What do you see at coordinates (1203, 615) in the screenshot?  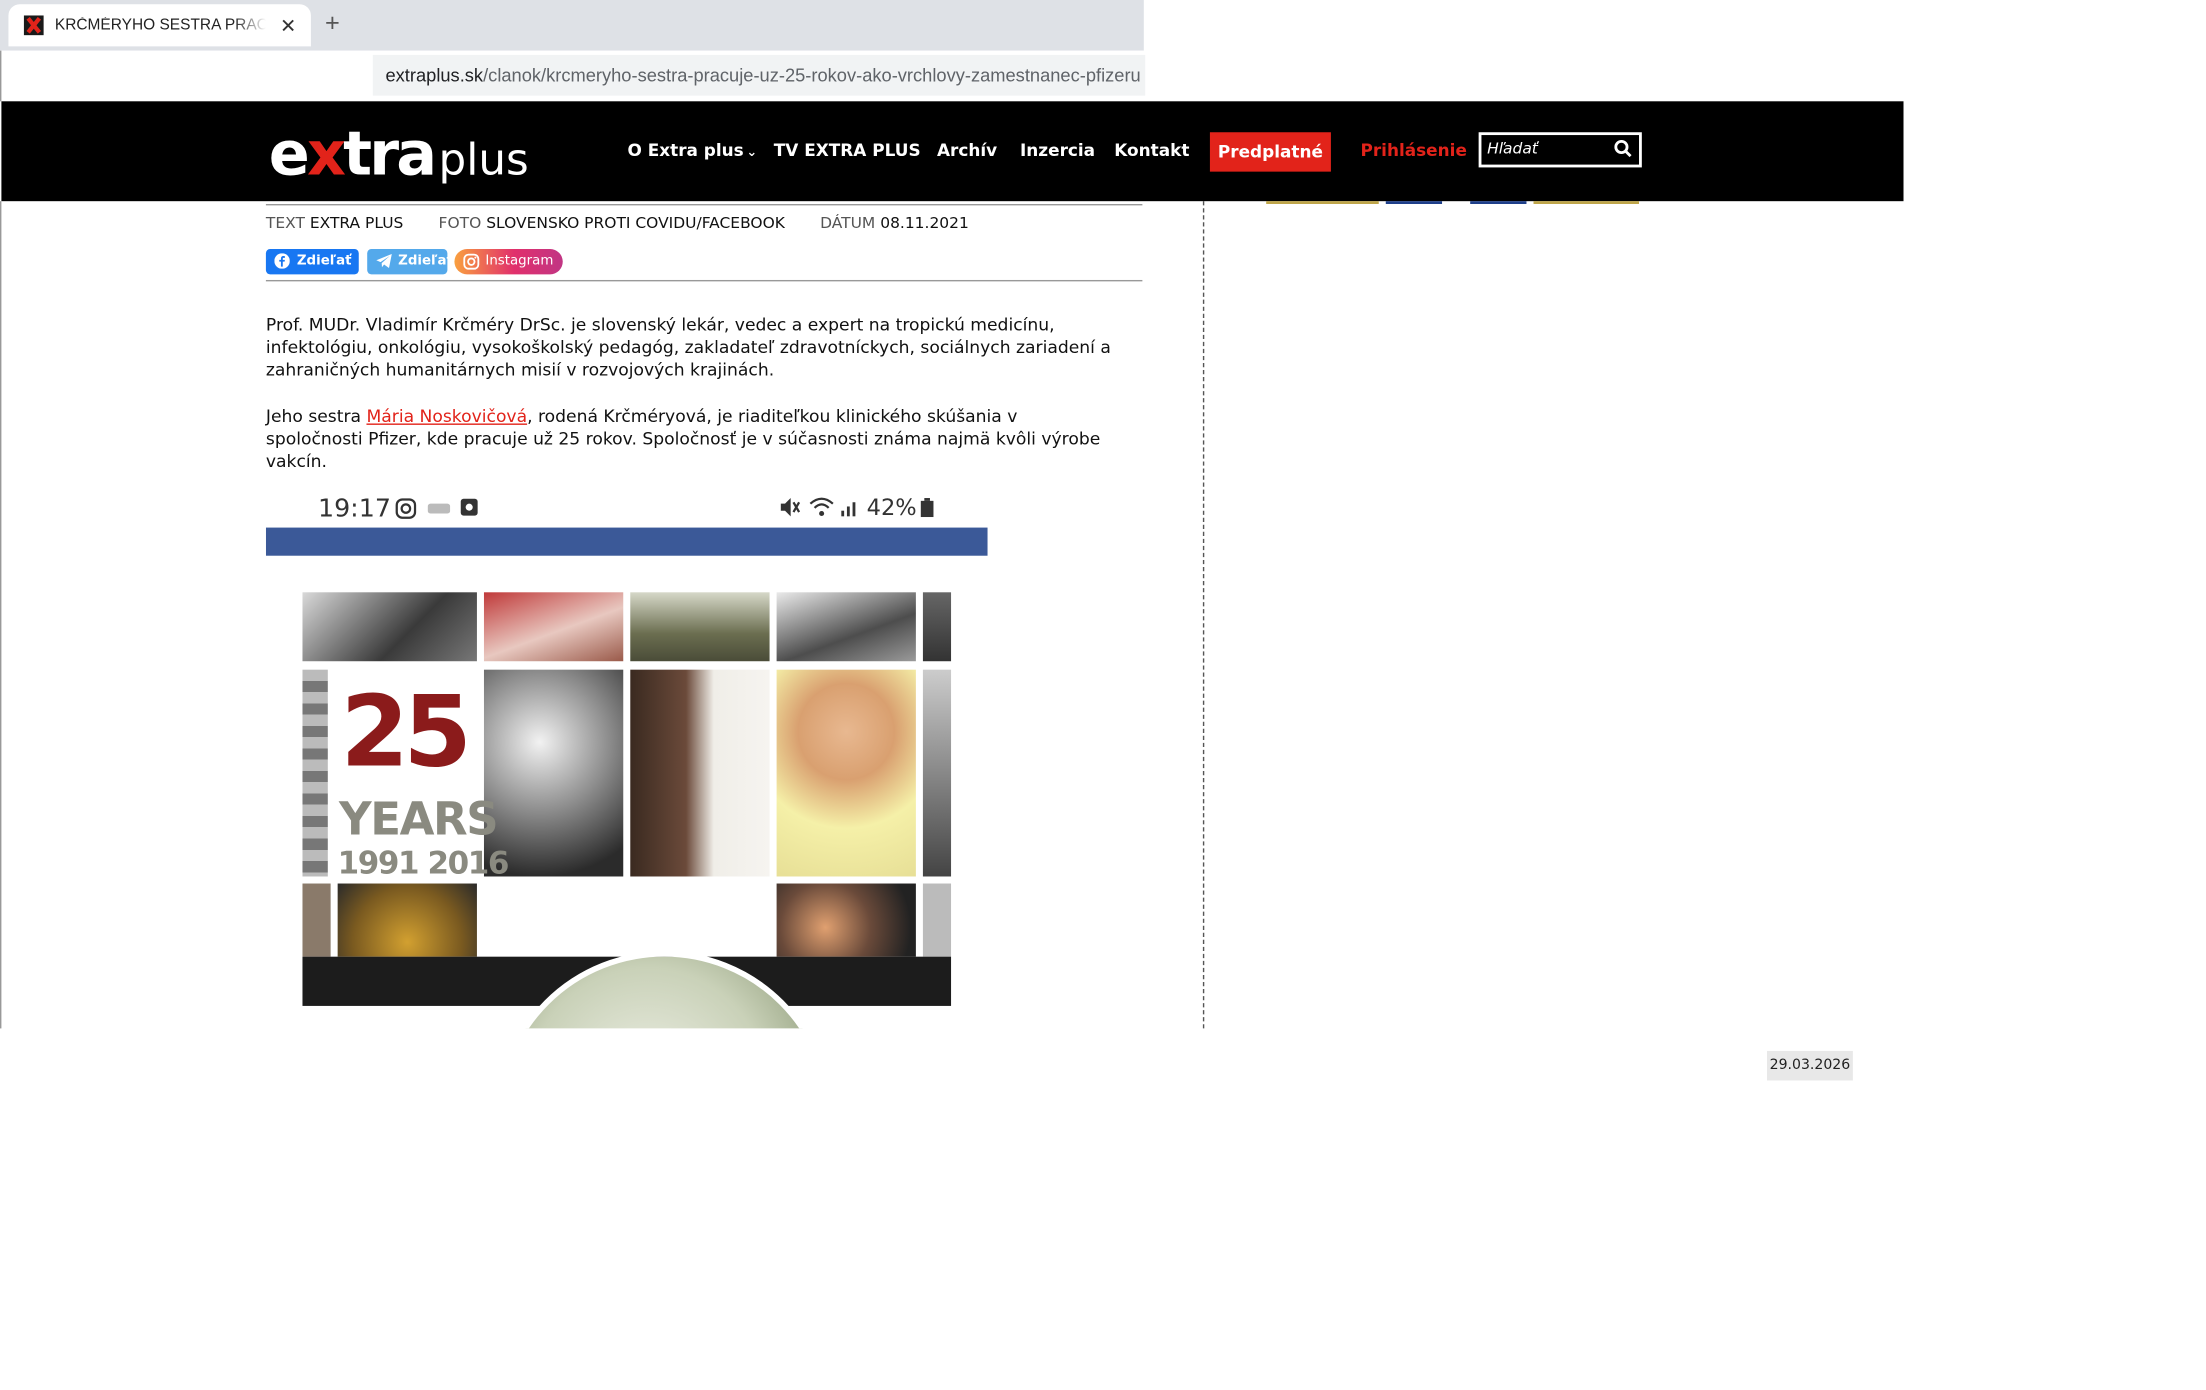 I see `sidebar-divider` at bounding box center [1203, 615].